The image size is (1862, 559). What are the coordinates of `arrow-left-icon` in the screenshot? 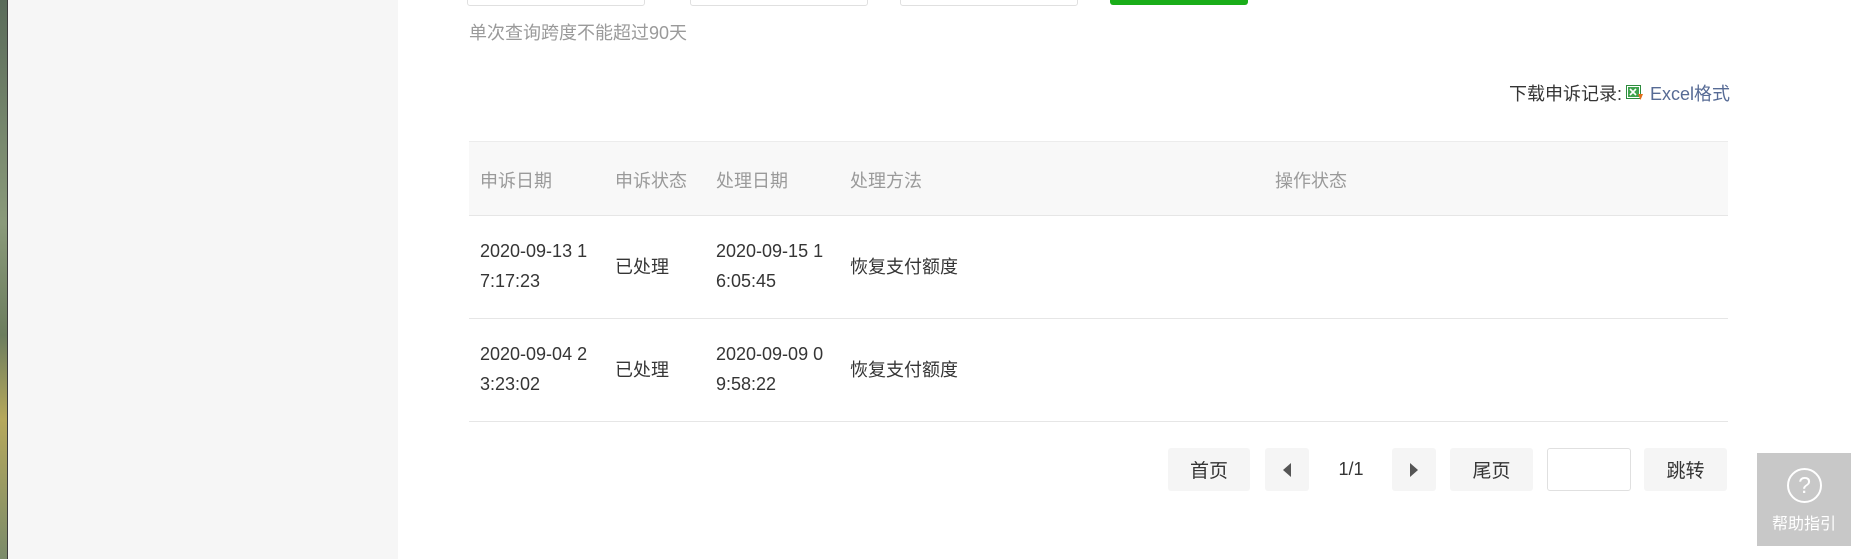 It's located at (1287, 469).